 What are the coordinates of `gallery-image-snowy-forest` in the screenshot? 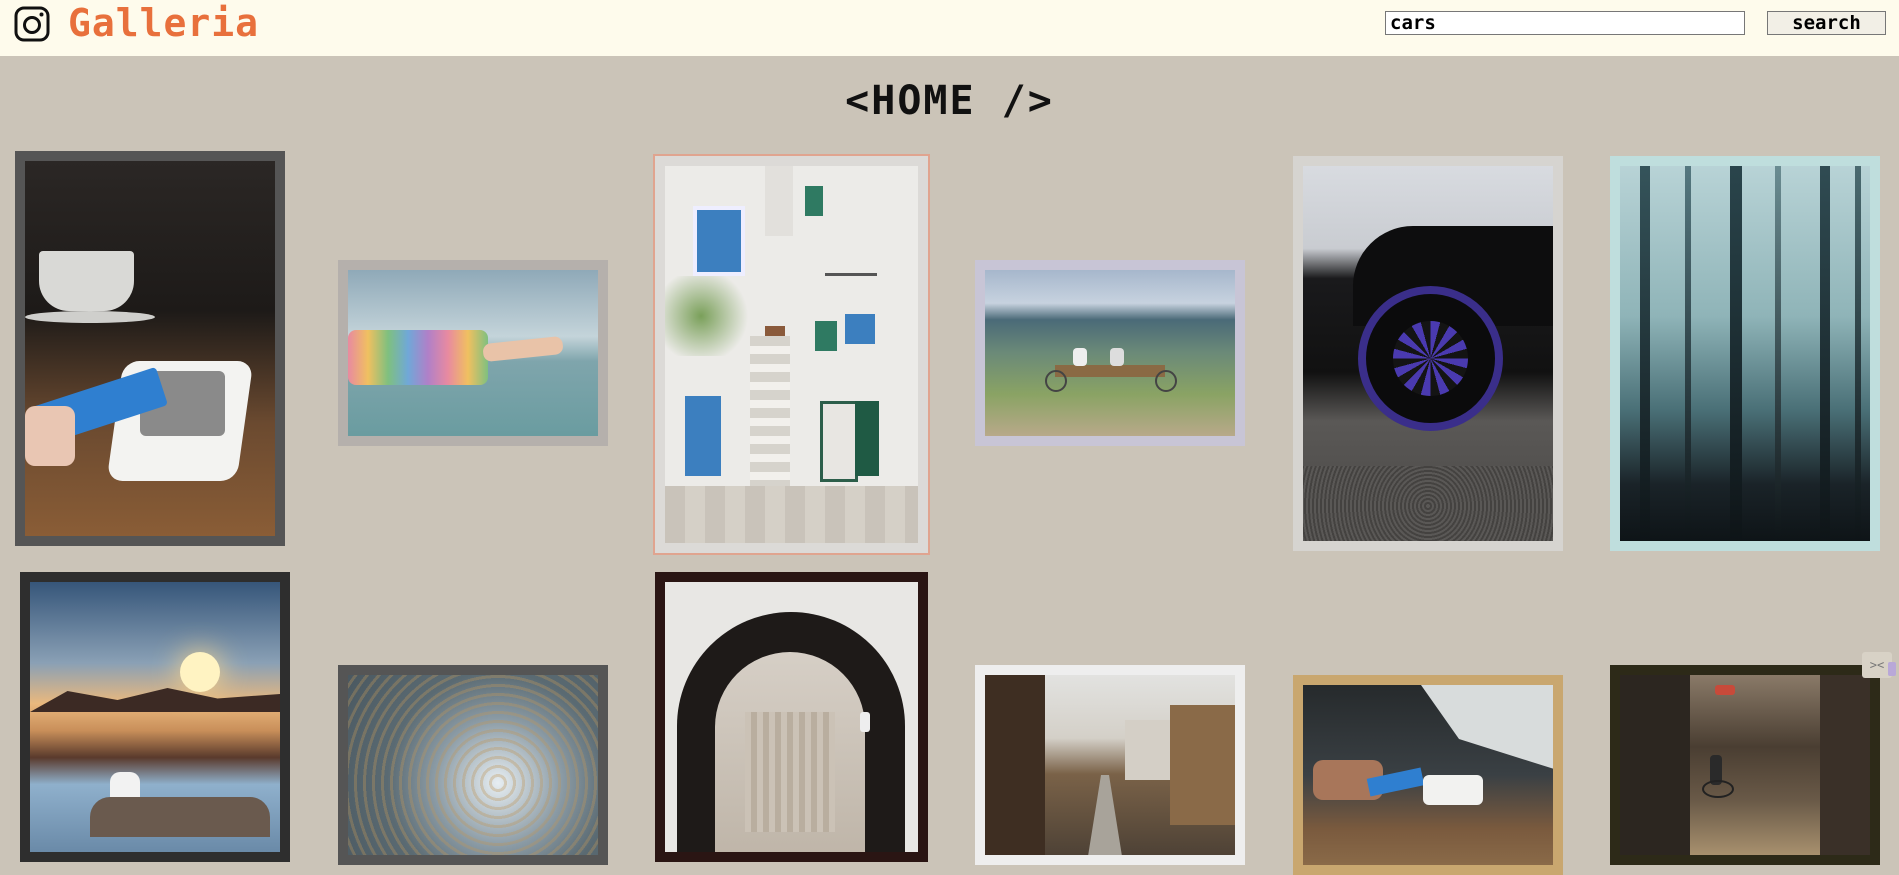 It's located at (473, 765).